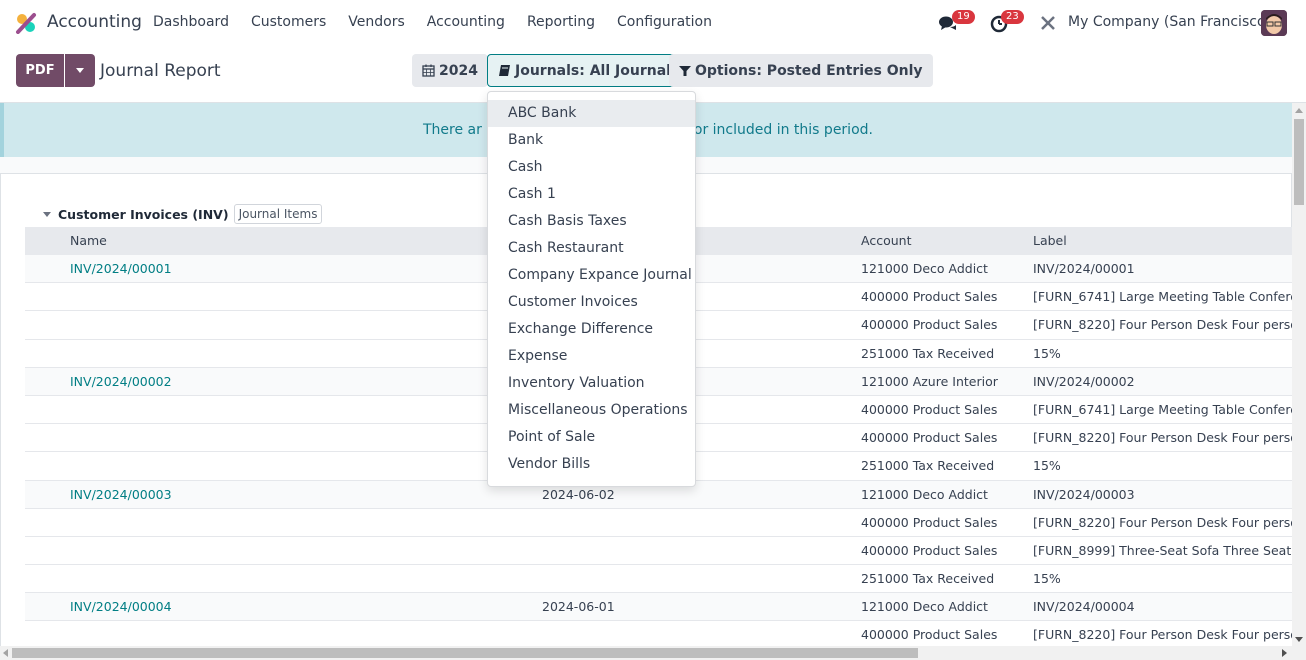  Describe the element at coordinates (591, 113) in the screenshot. I see `journal-option: ABC Bank` at that location.